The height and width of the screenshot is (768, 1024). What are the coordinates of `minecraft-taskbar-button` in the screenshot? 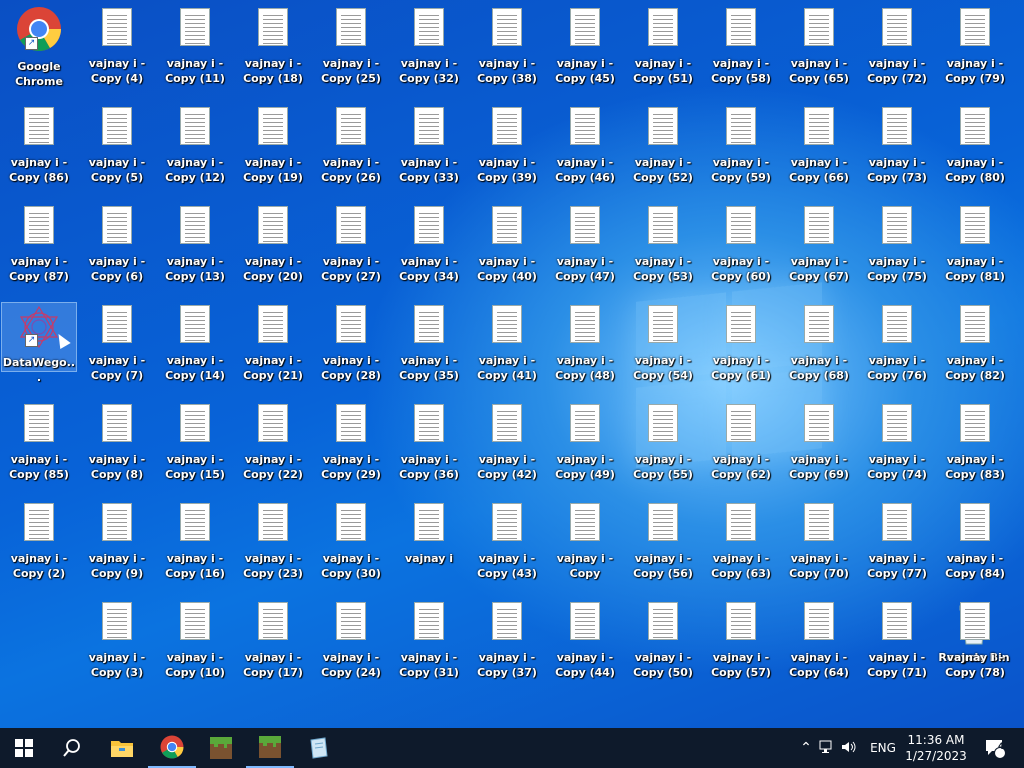 It's located at (221, 748).